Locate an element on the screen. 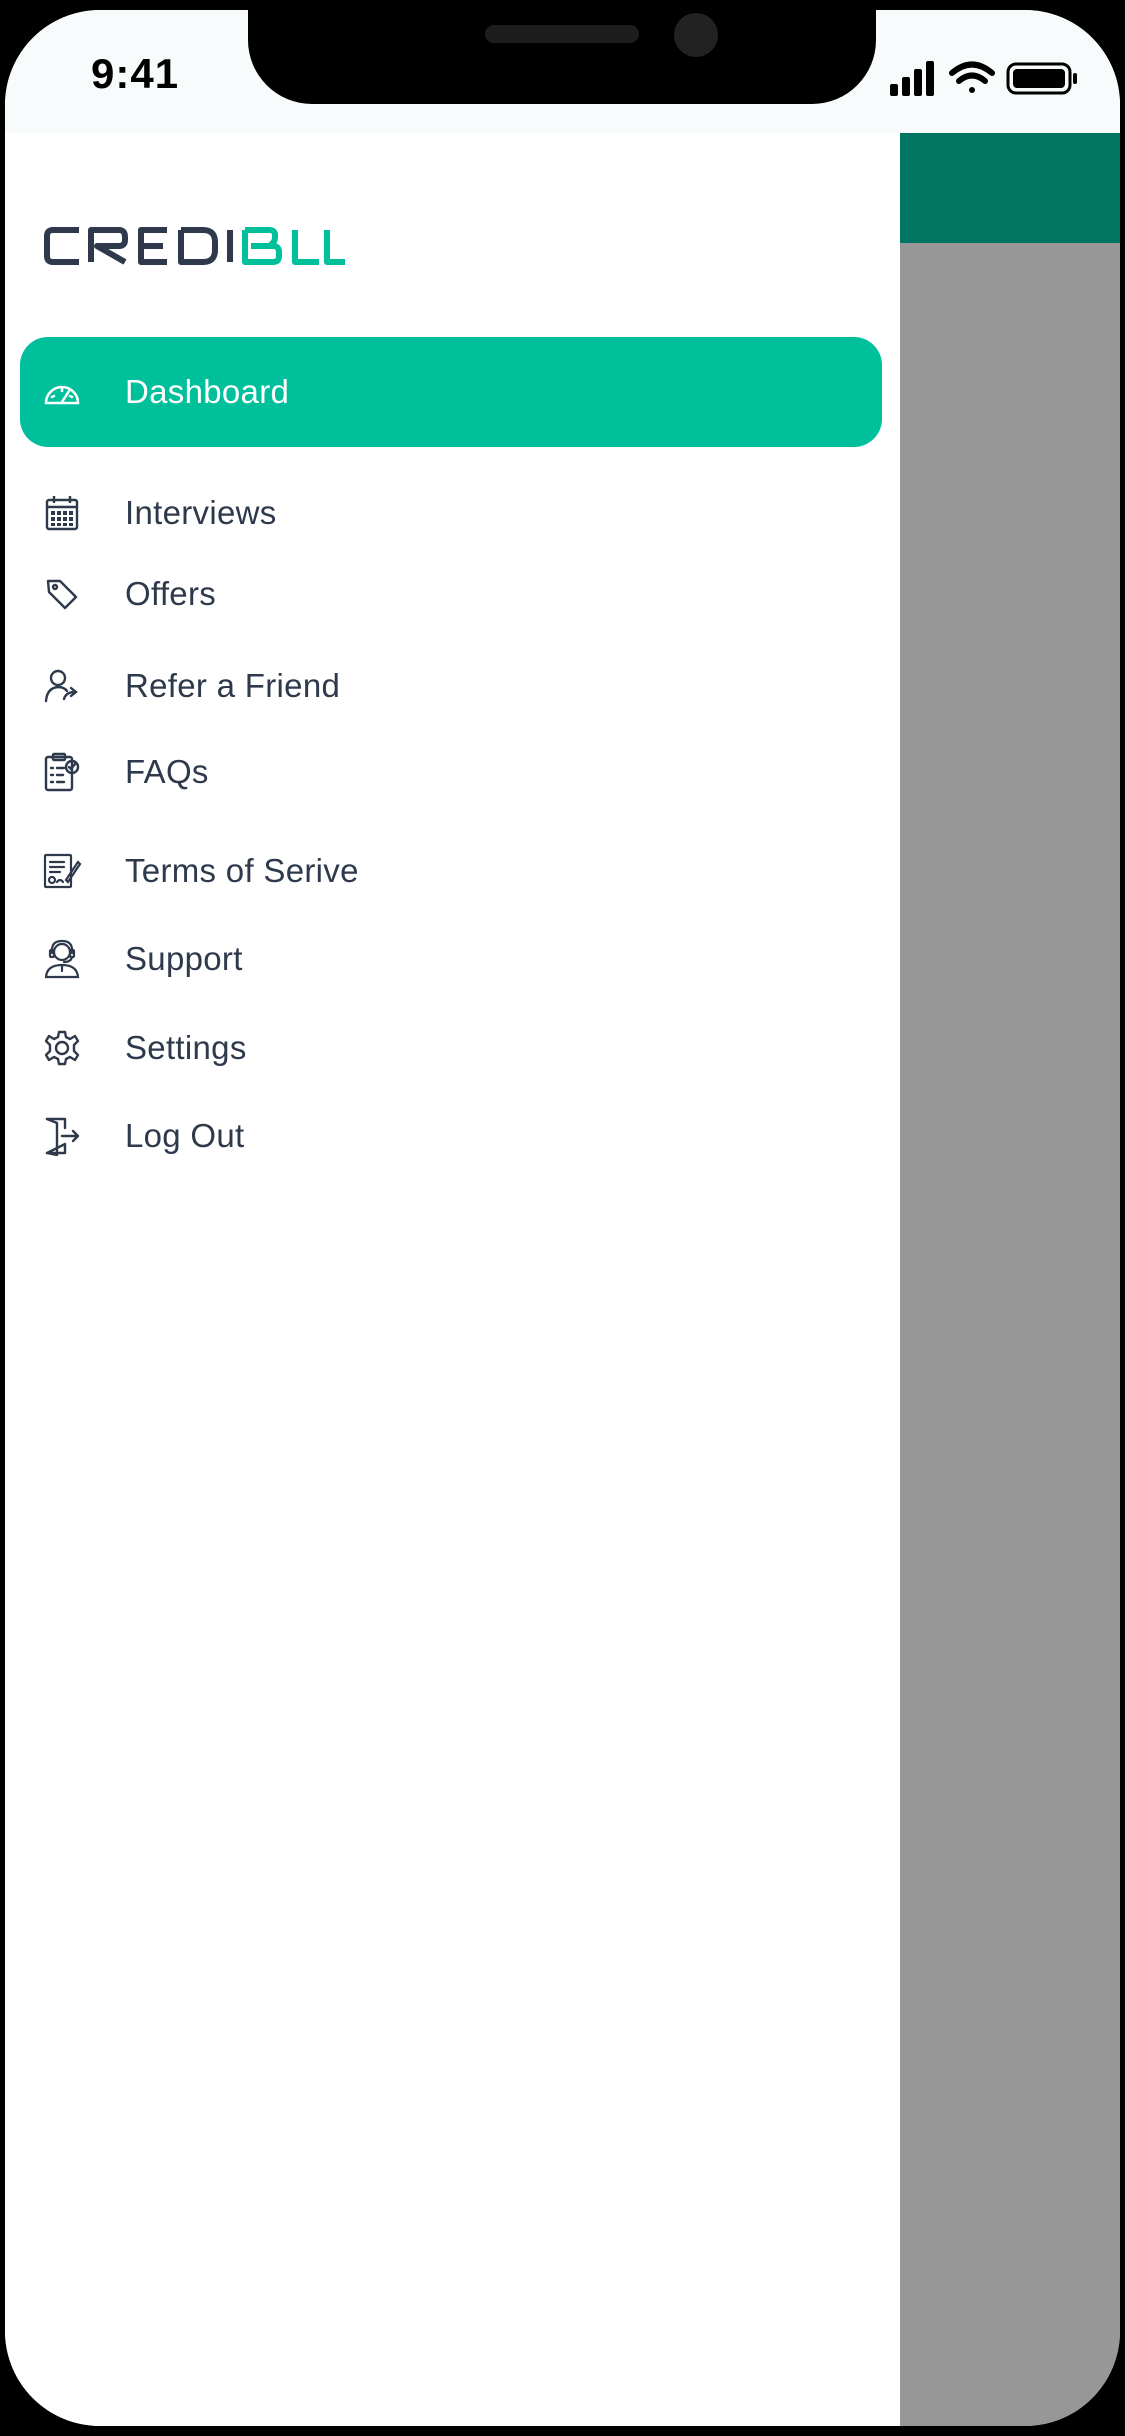 This screenshot has height=2436, width=1125. status-icons is located at coordinates (983, 78).